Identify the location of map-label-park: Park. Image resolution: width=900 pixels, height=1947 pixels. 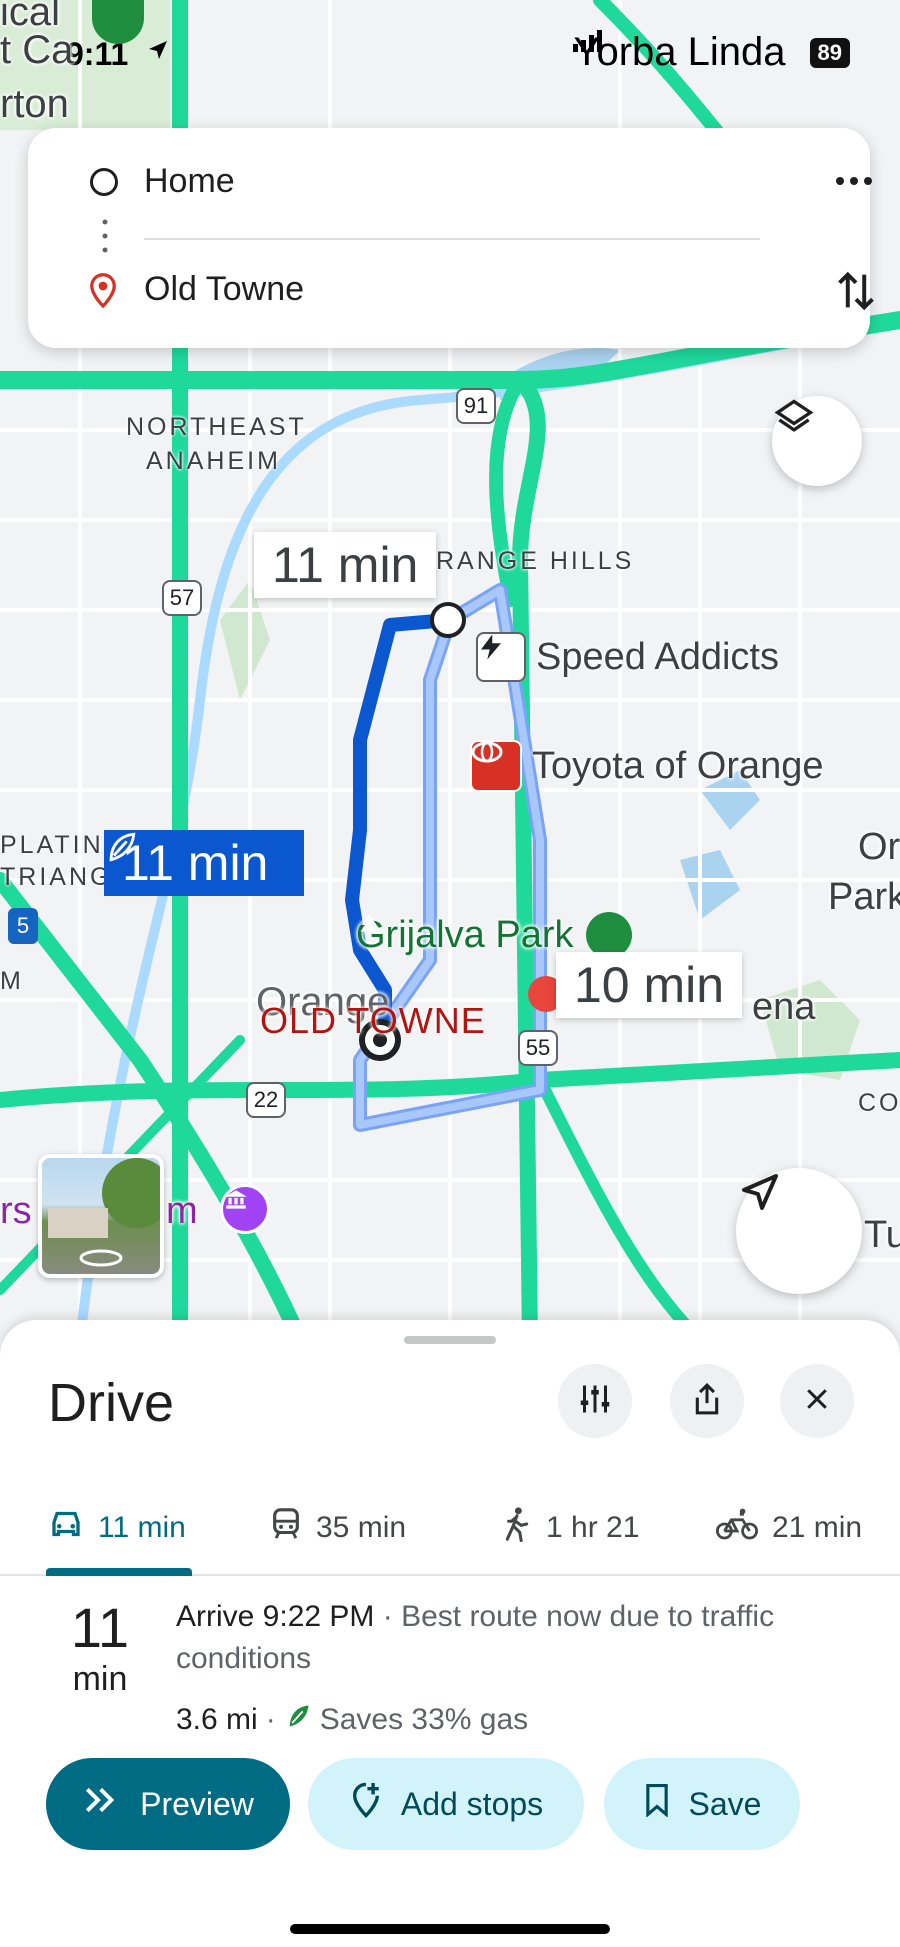
(864, 897).